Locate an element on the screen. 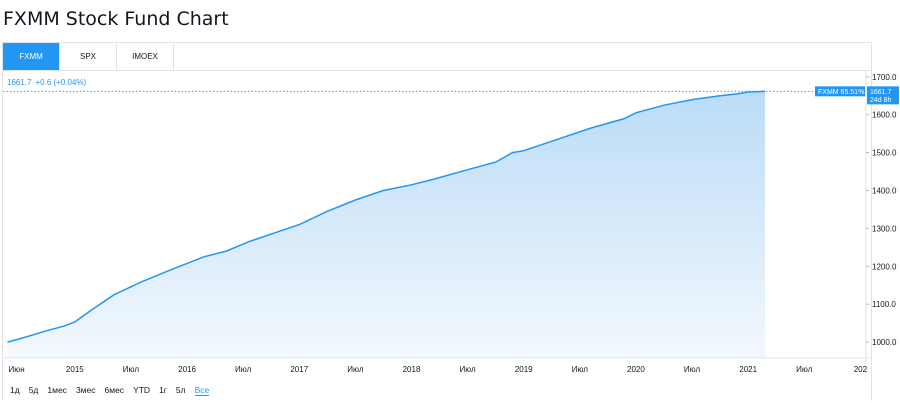  y-tick-label: 1100.0 is located at coordinates (884, 304).